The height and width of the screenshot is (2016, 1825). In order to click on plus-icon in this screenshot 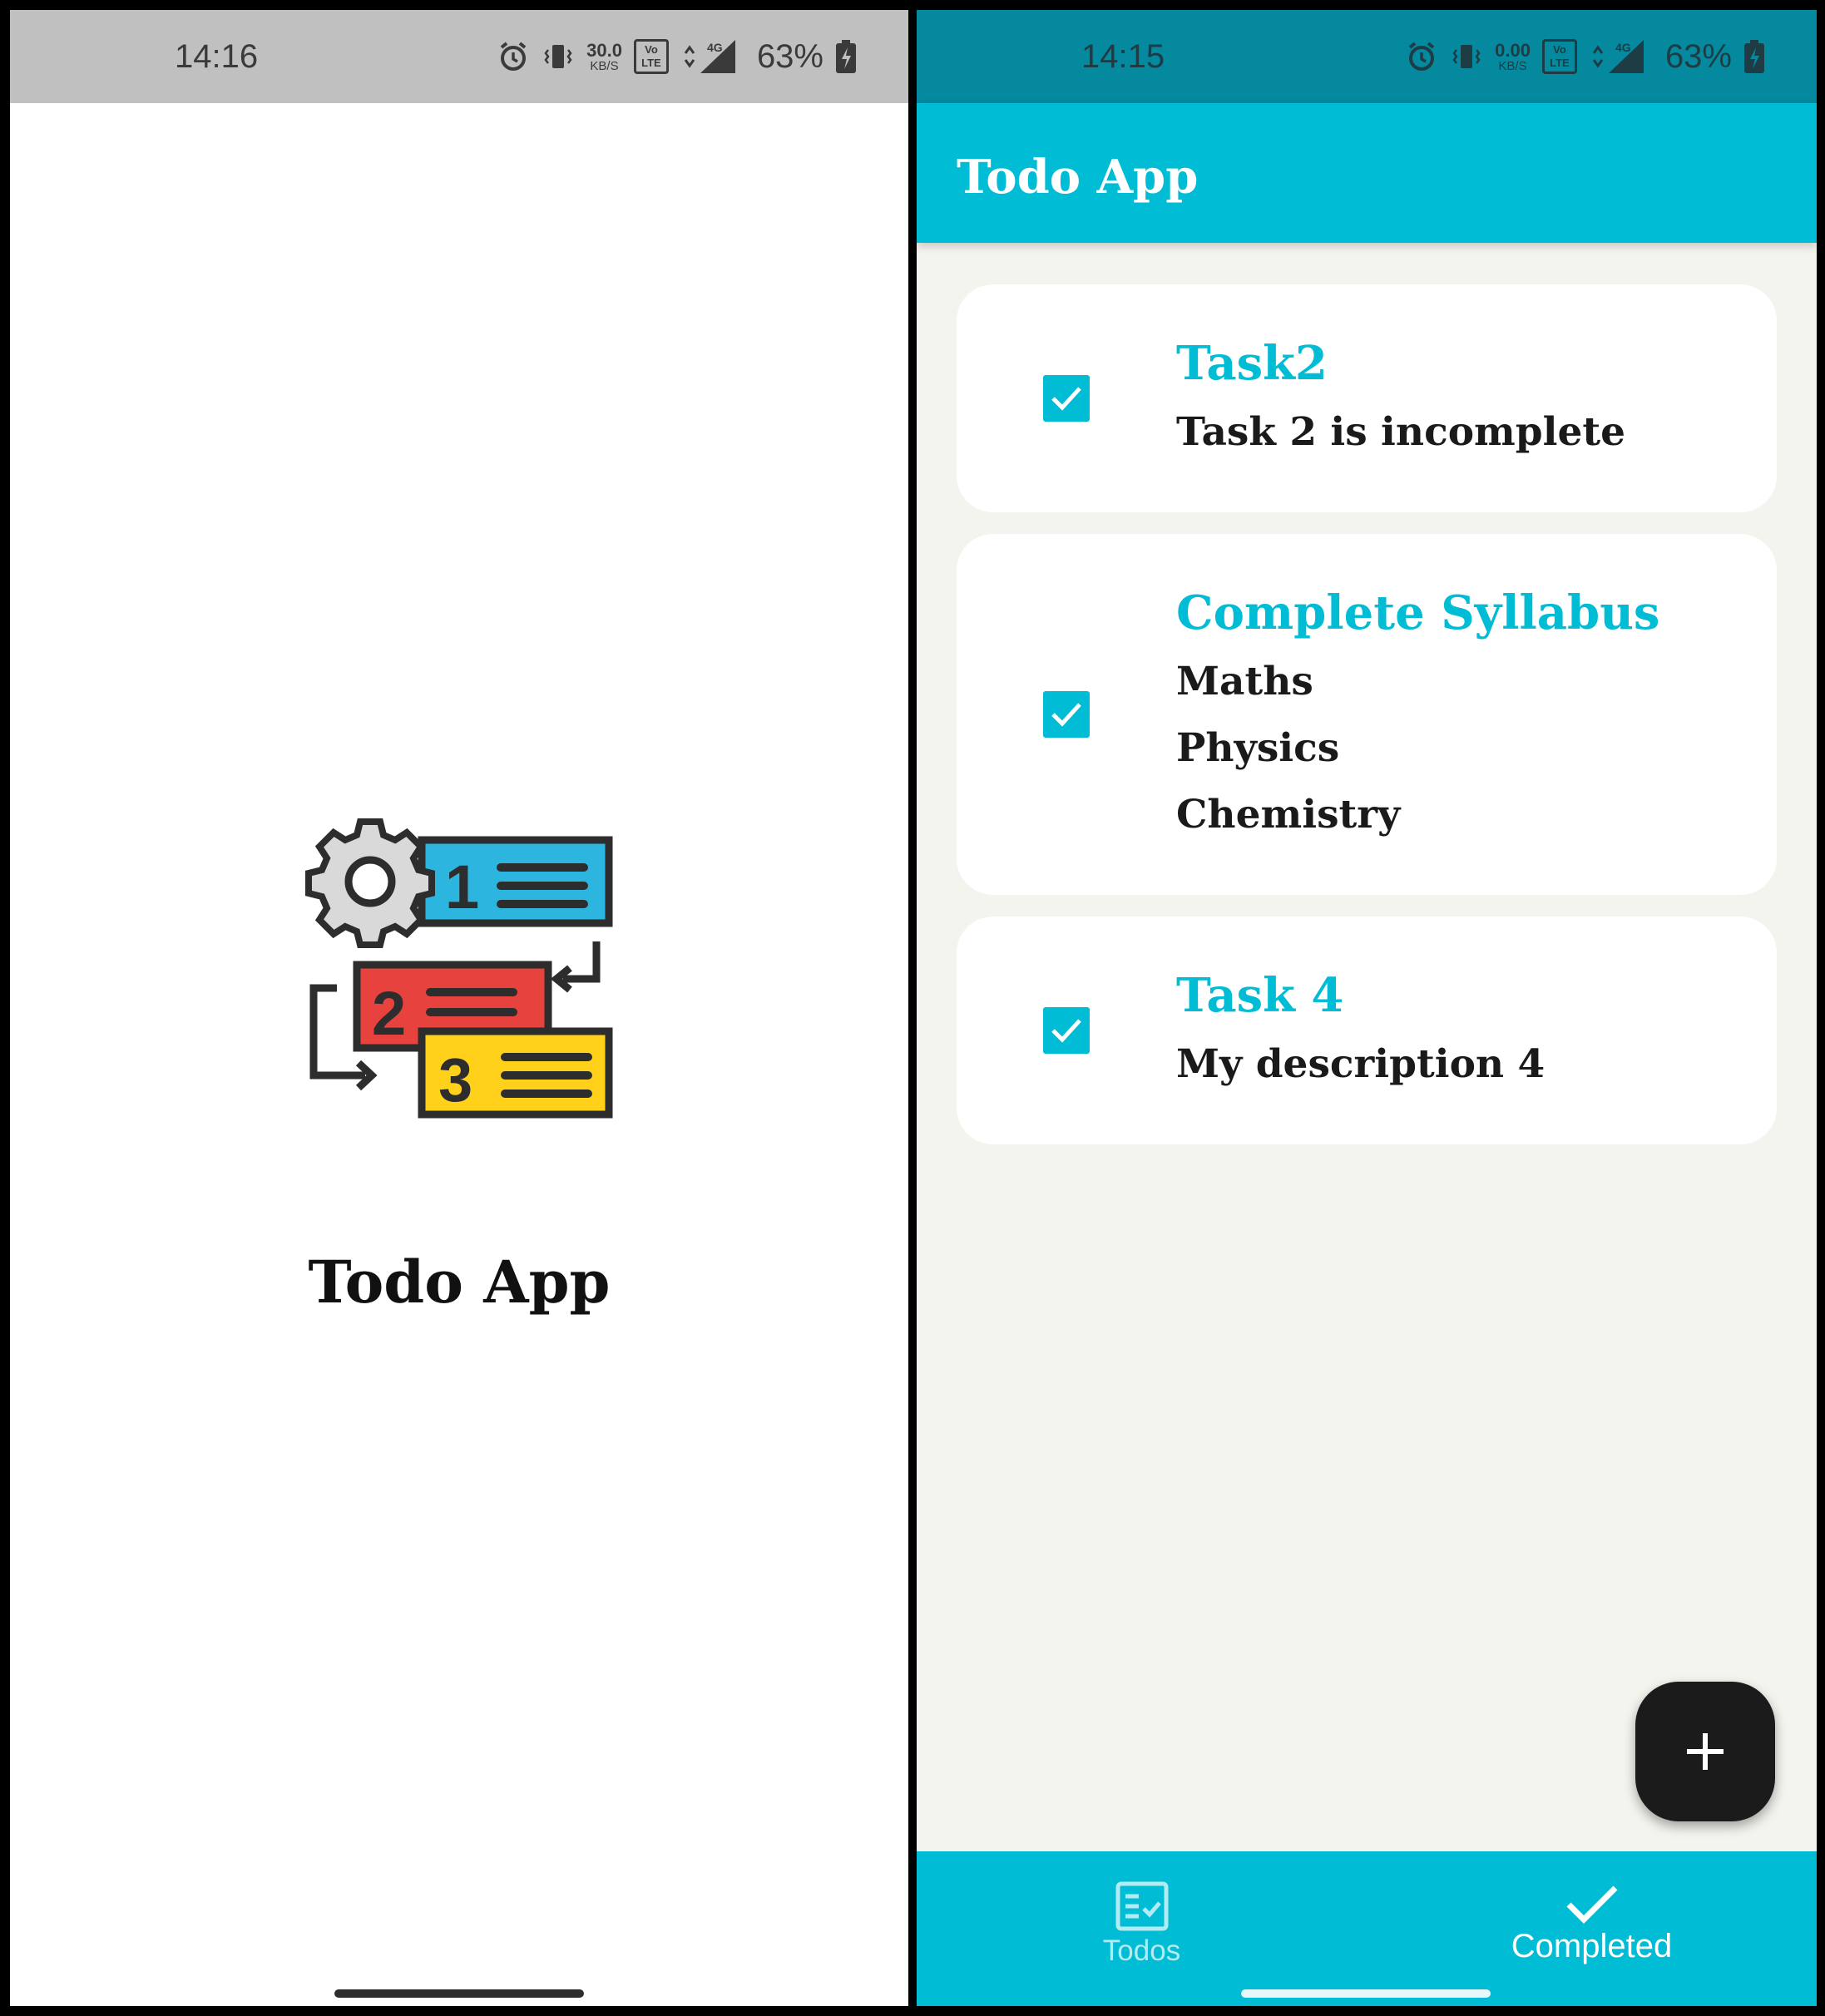, I will do `click(1705, 1751)`.